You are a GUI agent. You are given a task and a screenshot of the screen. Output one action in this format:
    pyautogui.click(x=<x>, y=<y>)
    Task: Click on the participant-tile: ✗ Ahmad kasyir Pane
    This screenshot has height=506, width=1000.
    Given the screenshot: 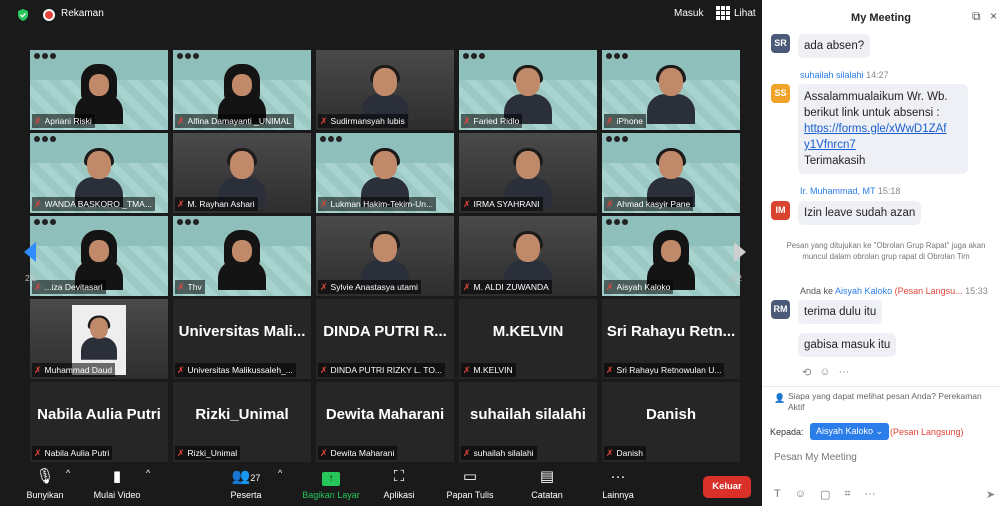 What is the action you would take?
    pyautogui.click(x=671, y=173)
    